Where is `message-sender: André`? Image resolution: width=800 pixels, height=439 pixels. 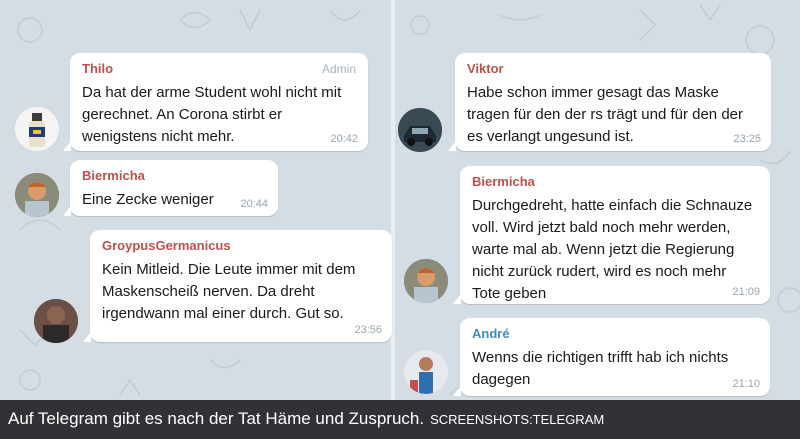
message-sender: André is located at coordinates (615, 333).